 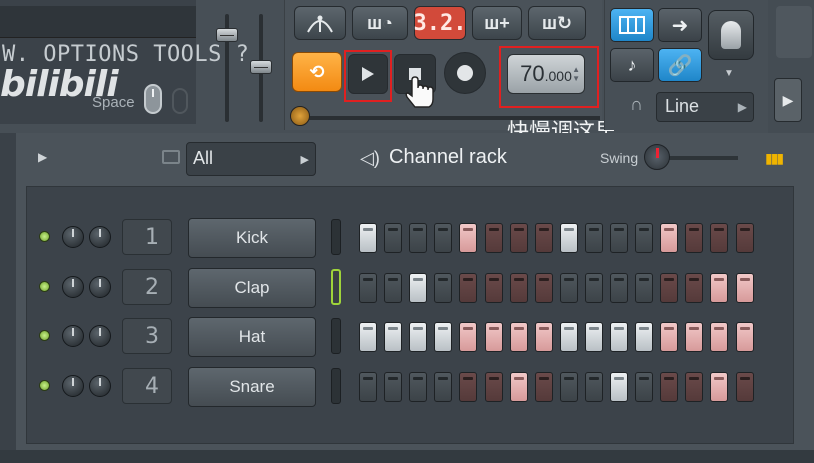 I want to click on song-position-handle, so click(x=300, y=116).